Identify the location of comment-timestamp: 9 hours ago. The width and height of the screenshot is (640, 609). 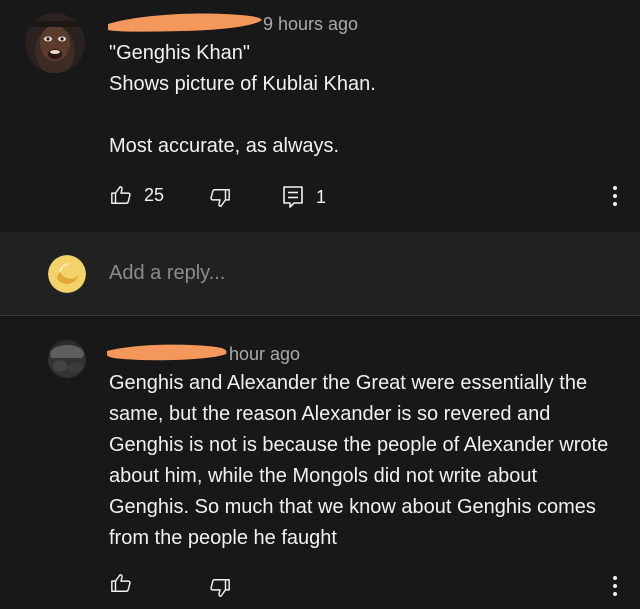
(311, 24).